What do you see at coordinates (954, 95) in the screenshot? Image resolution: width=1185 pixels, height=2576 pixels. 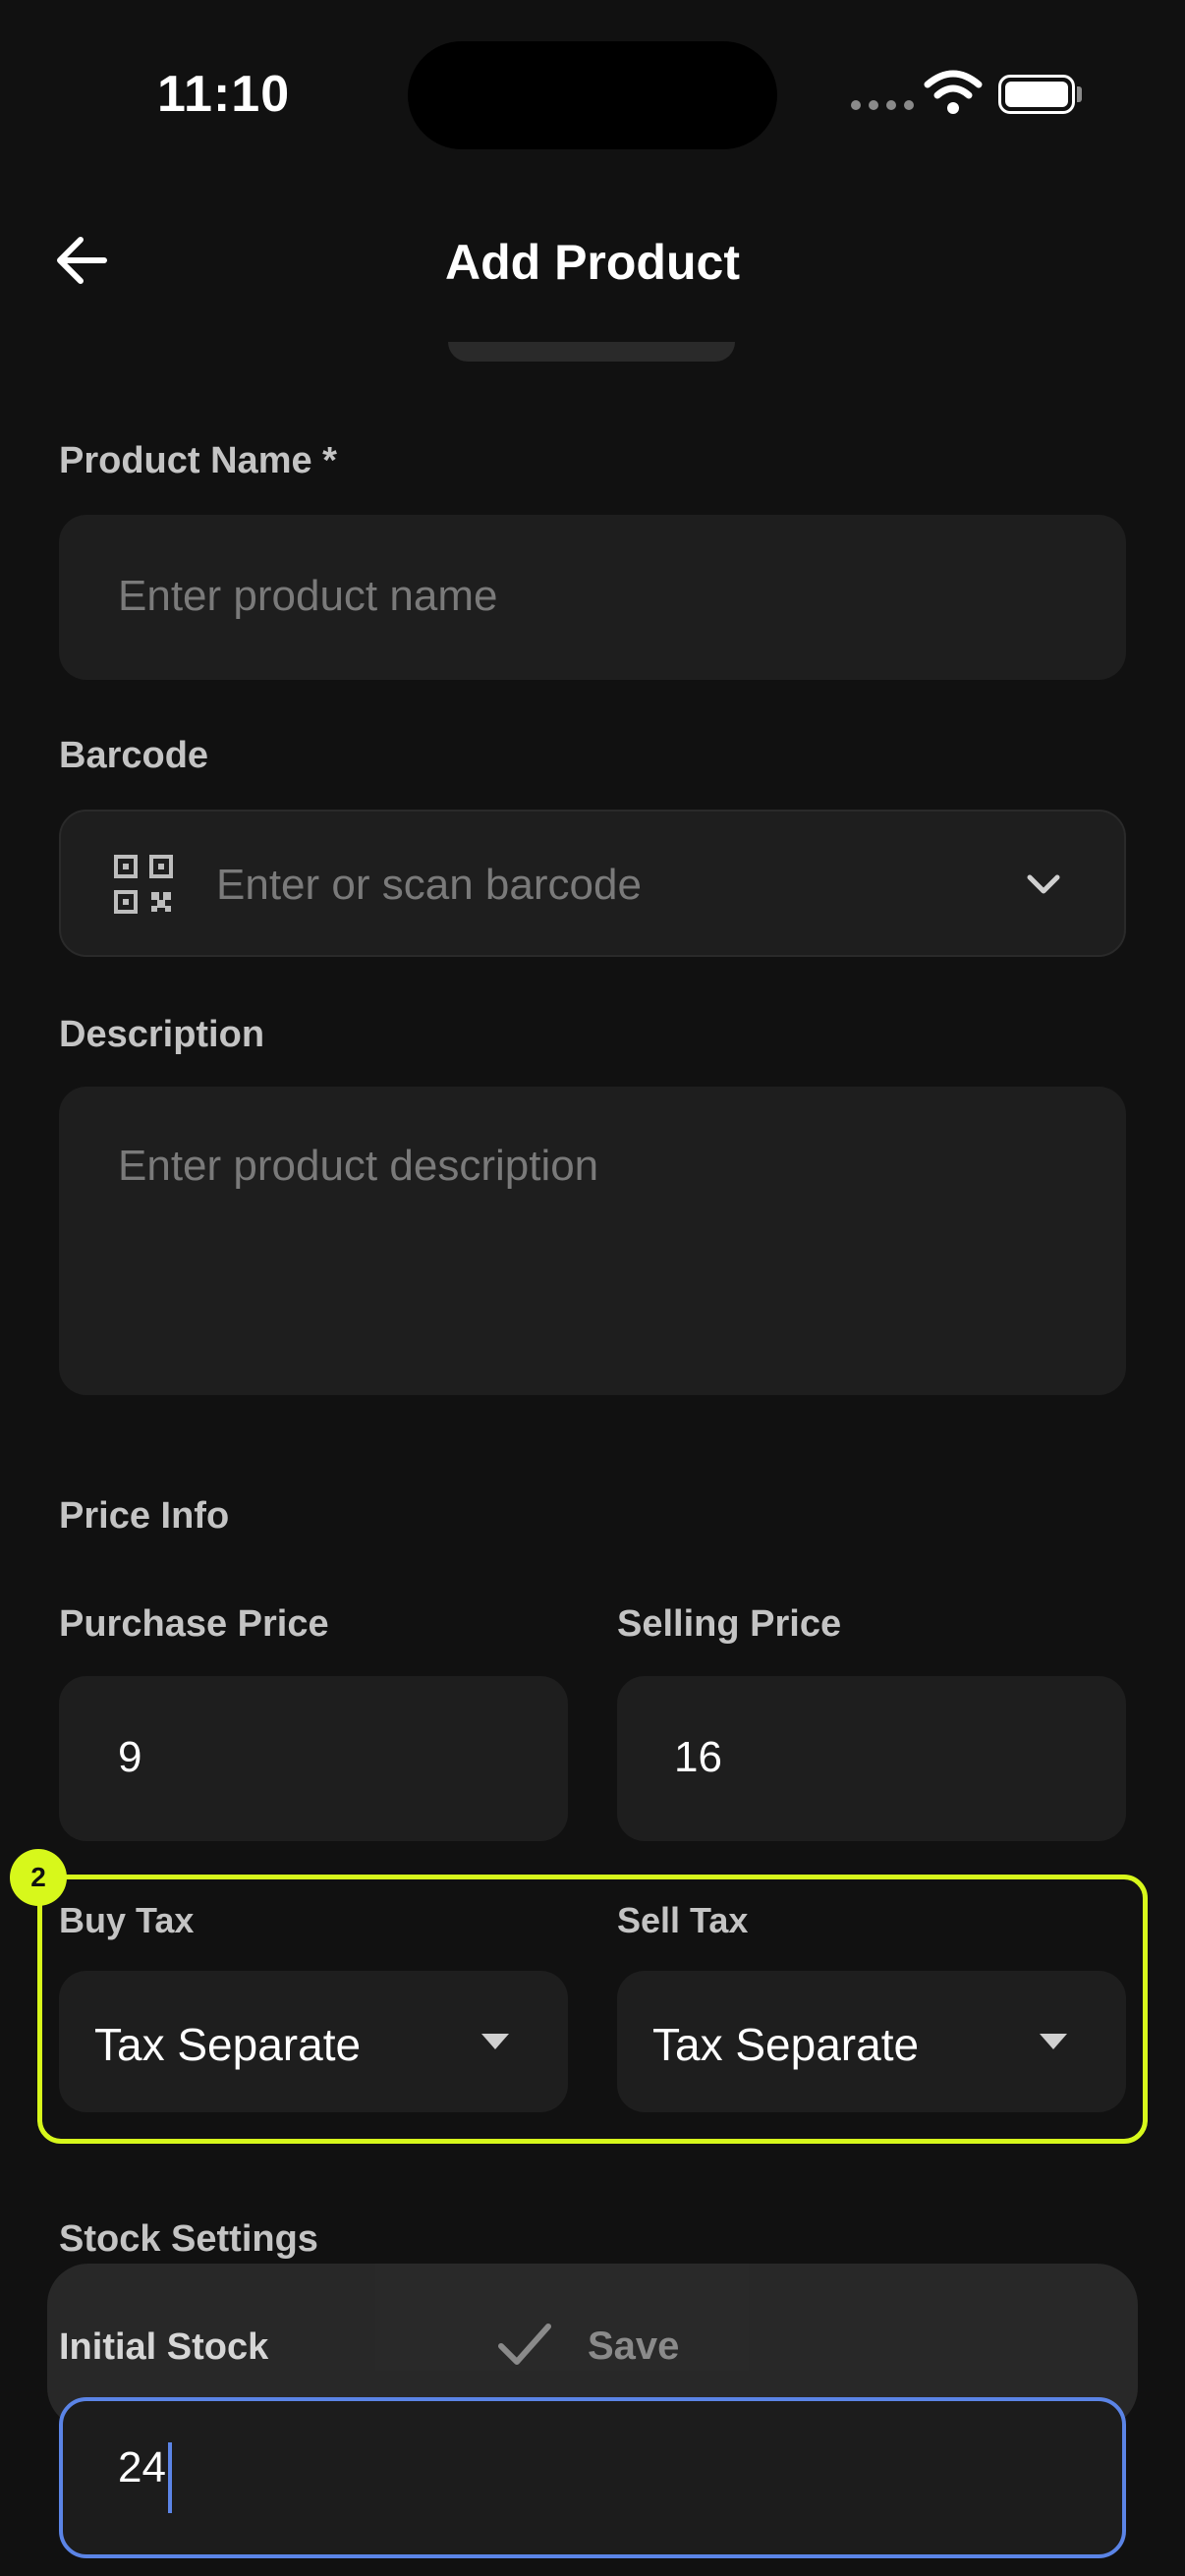 I see `wifi-icon` at bounding box center [954, 95].